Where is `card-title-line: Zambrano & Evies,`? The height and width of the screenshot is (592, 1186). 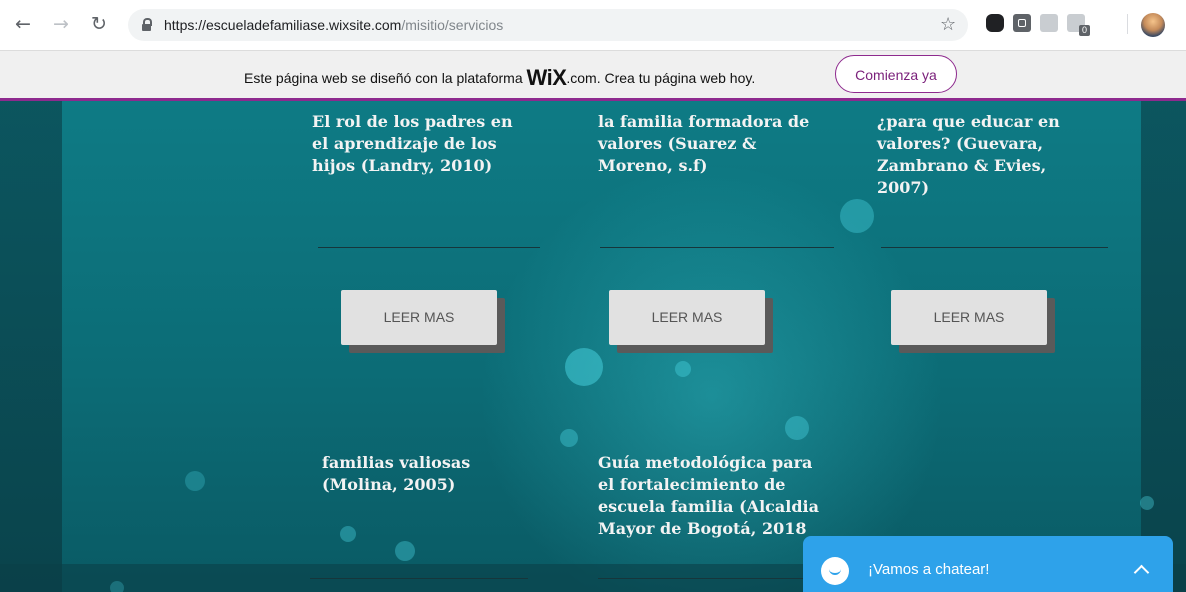 card-title-line: Zambrano & Evies, is located at coordinates (962, 165).